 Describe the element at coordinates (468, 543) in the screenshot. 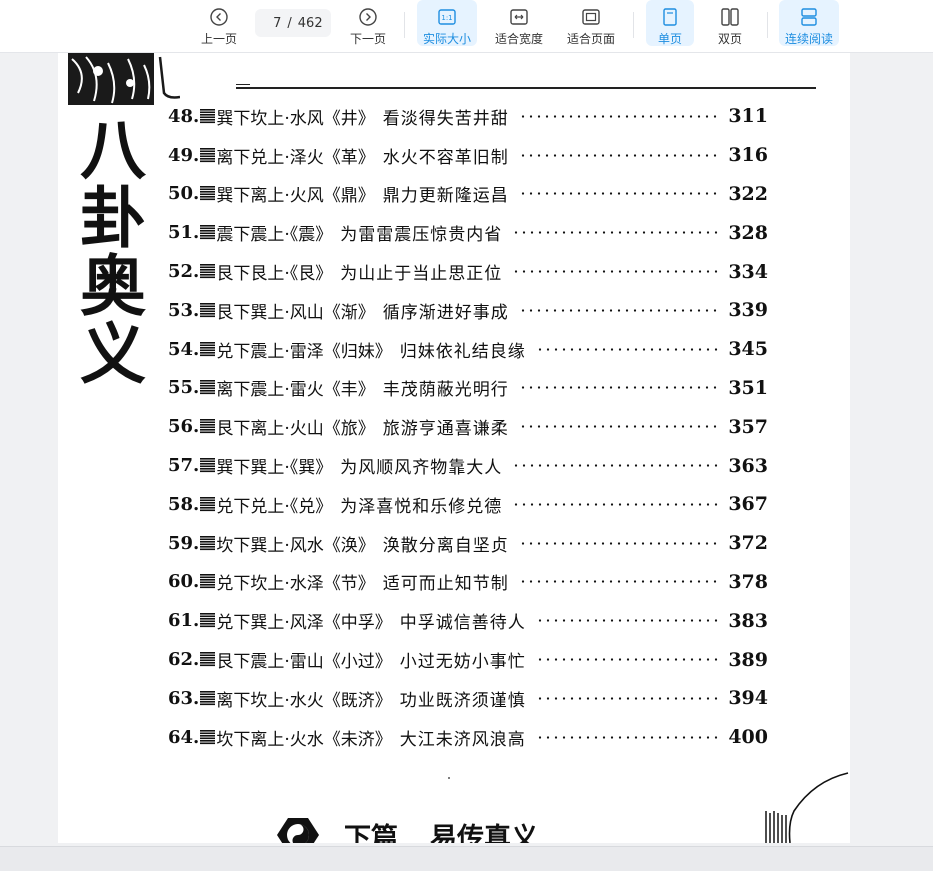

I see `toc-row: 59. 坎下巽上·风水《涣》 涣散分离自坚贞 372` at that location.